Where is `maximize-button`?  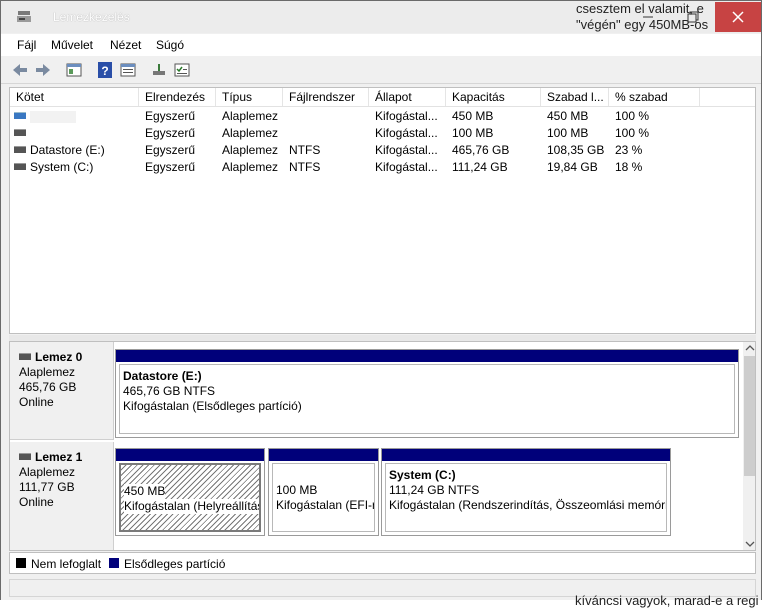
maximize-button is located at coordinates (693, 17).